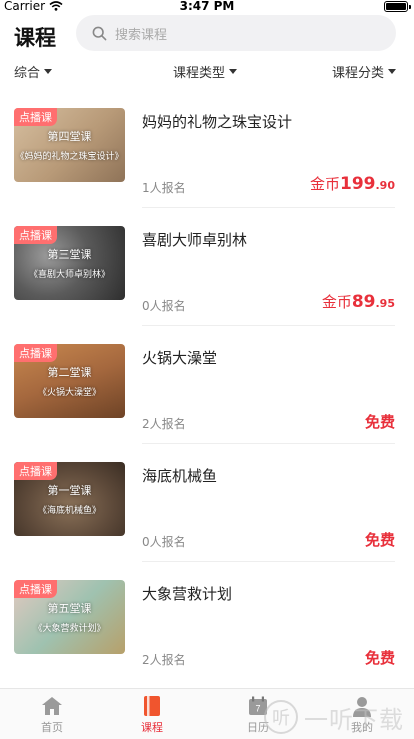 This screenshot has width=414, height=739. I want to click on thumbnail-lesson: 第二堂课, so click(69, 372).